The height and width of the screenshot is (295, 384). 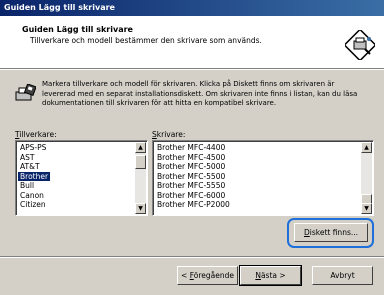 What do you see at coordinates (34, 205) in the screenshot?
I see `list-item: Citizen` at bounding box center [34, 205].